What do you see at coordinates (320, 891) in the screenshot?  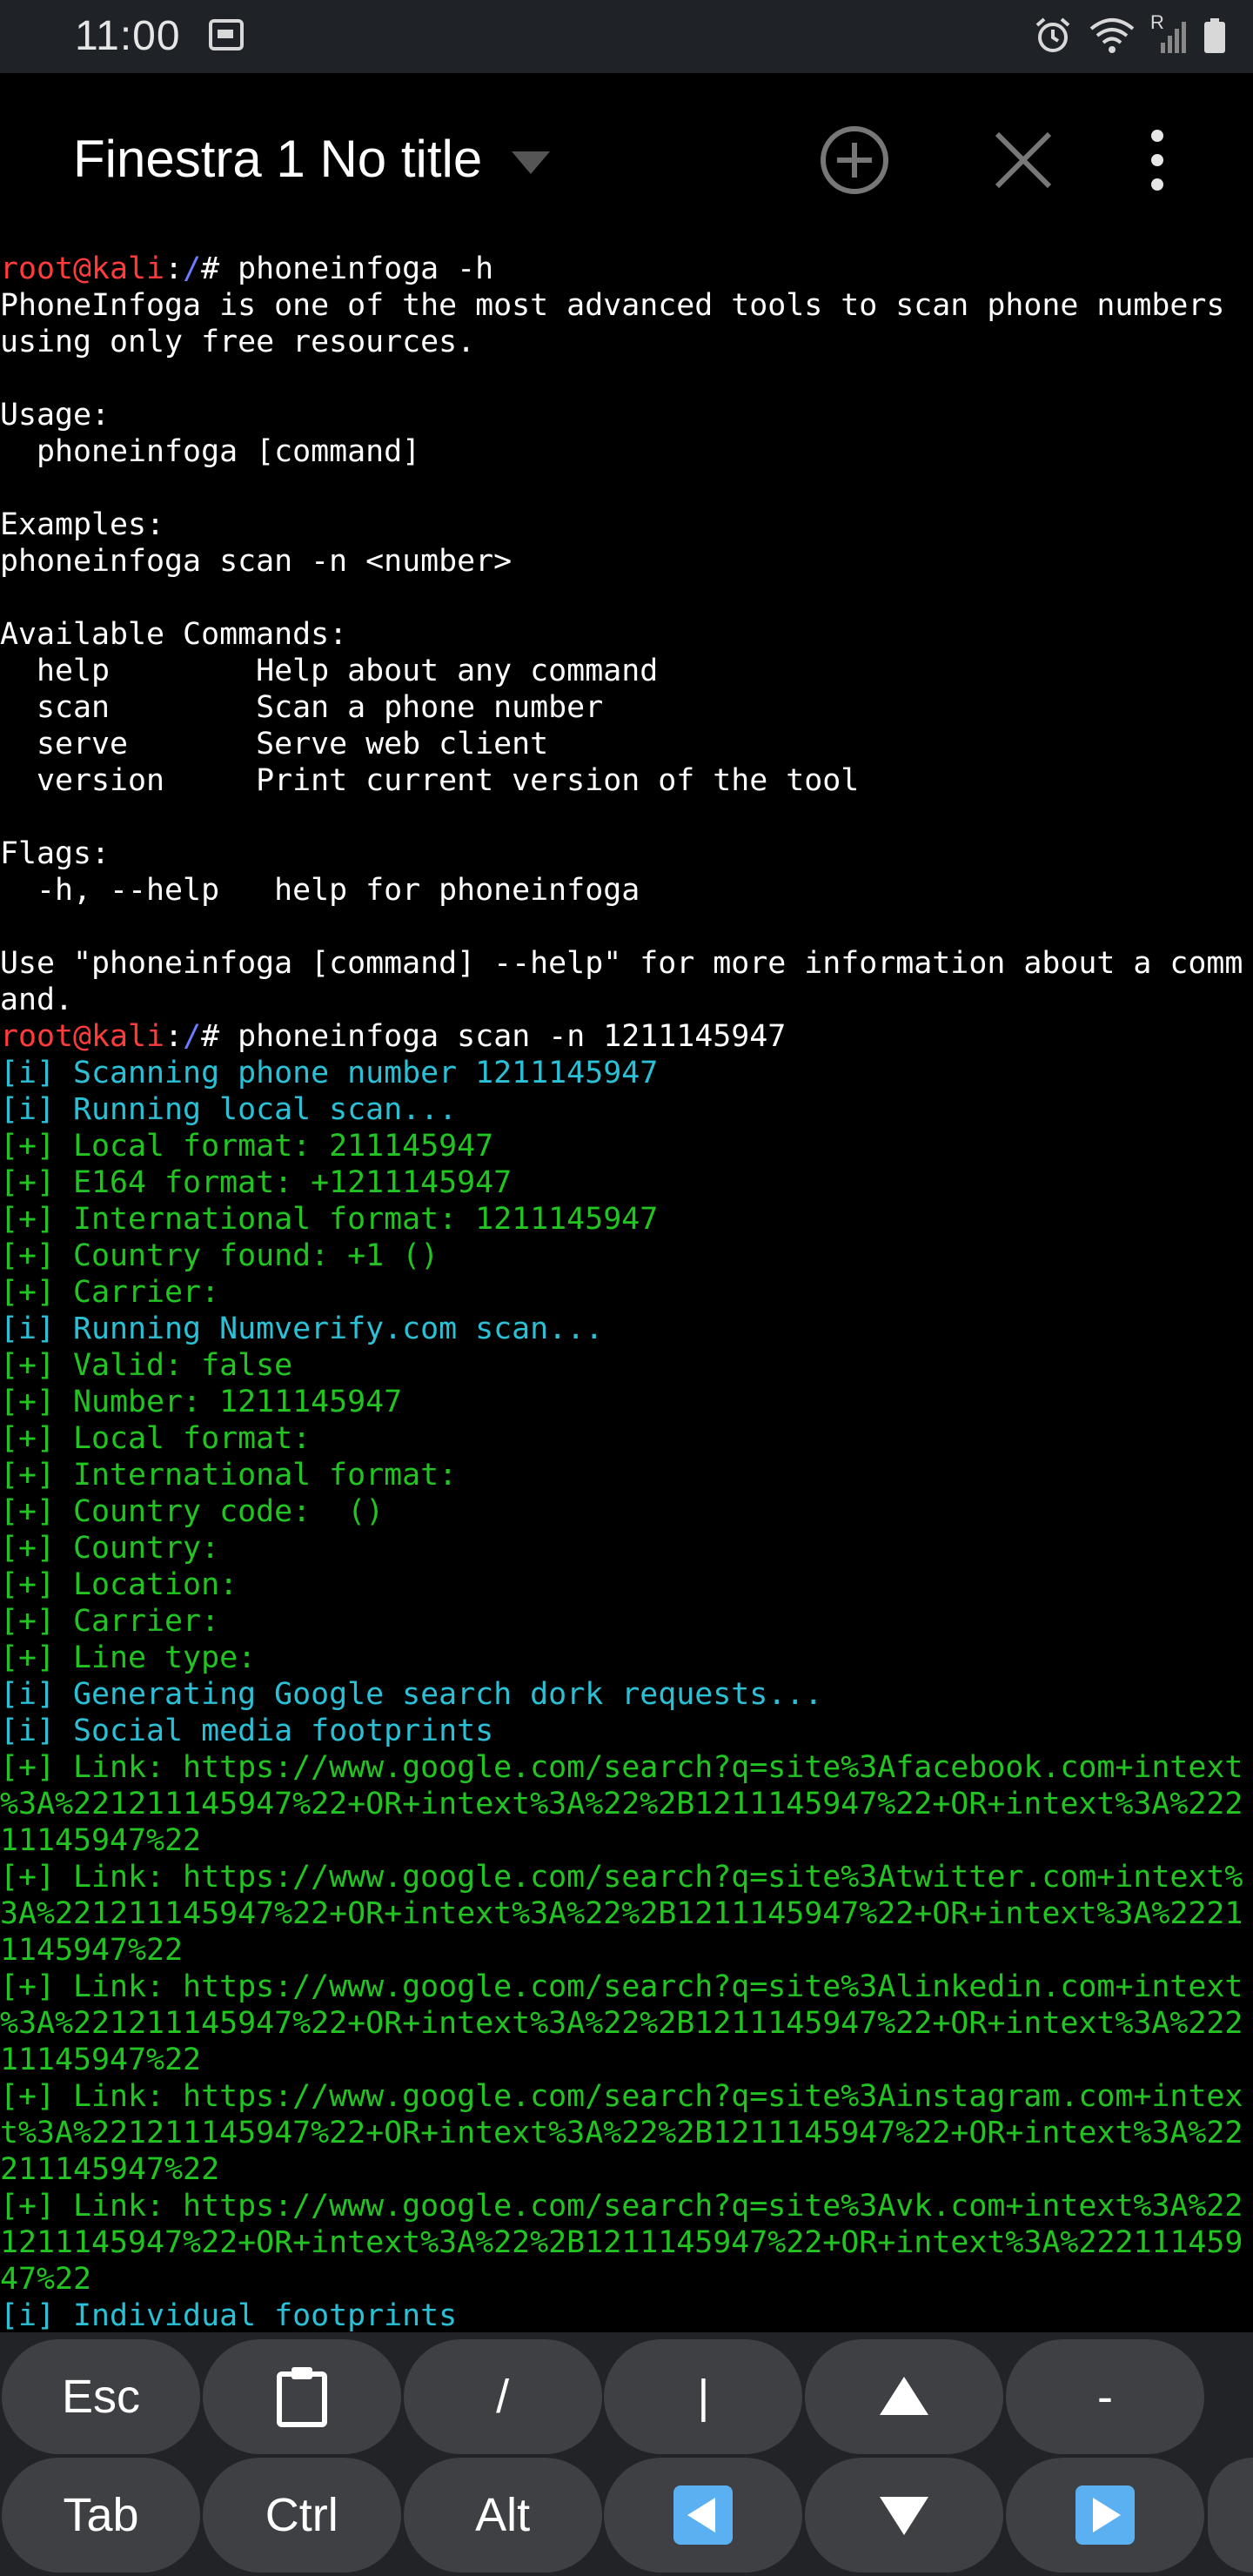 I see `terminal-line: -h, --help help for phoneinfoga` at bounding box center [320, 891].